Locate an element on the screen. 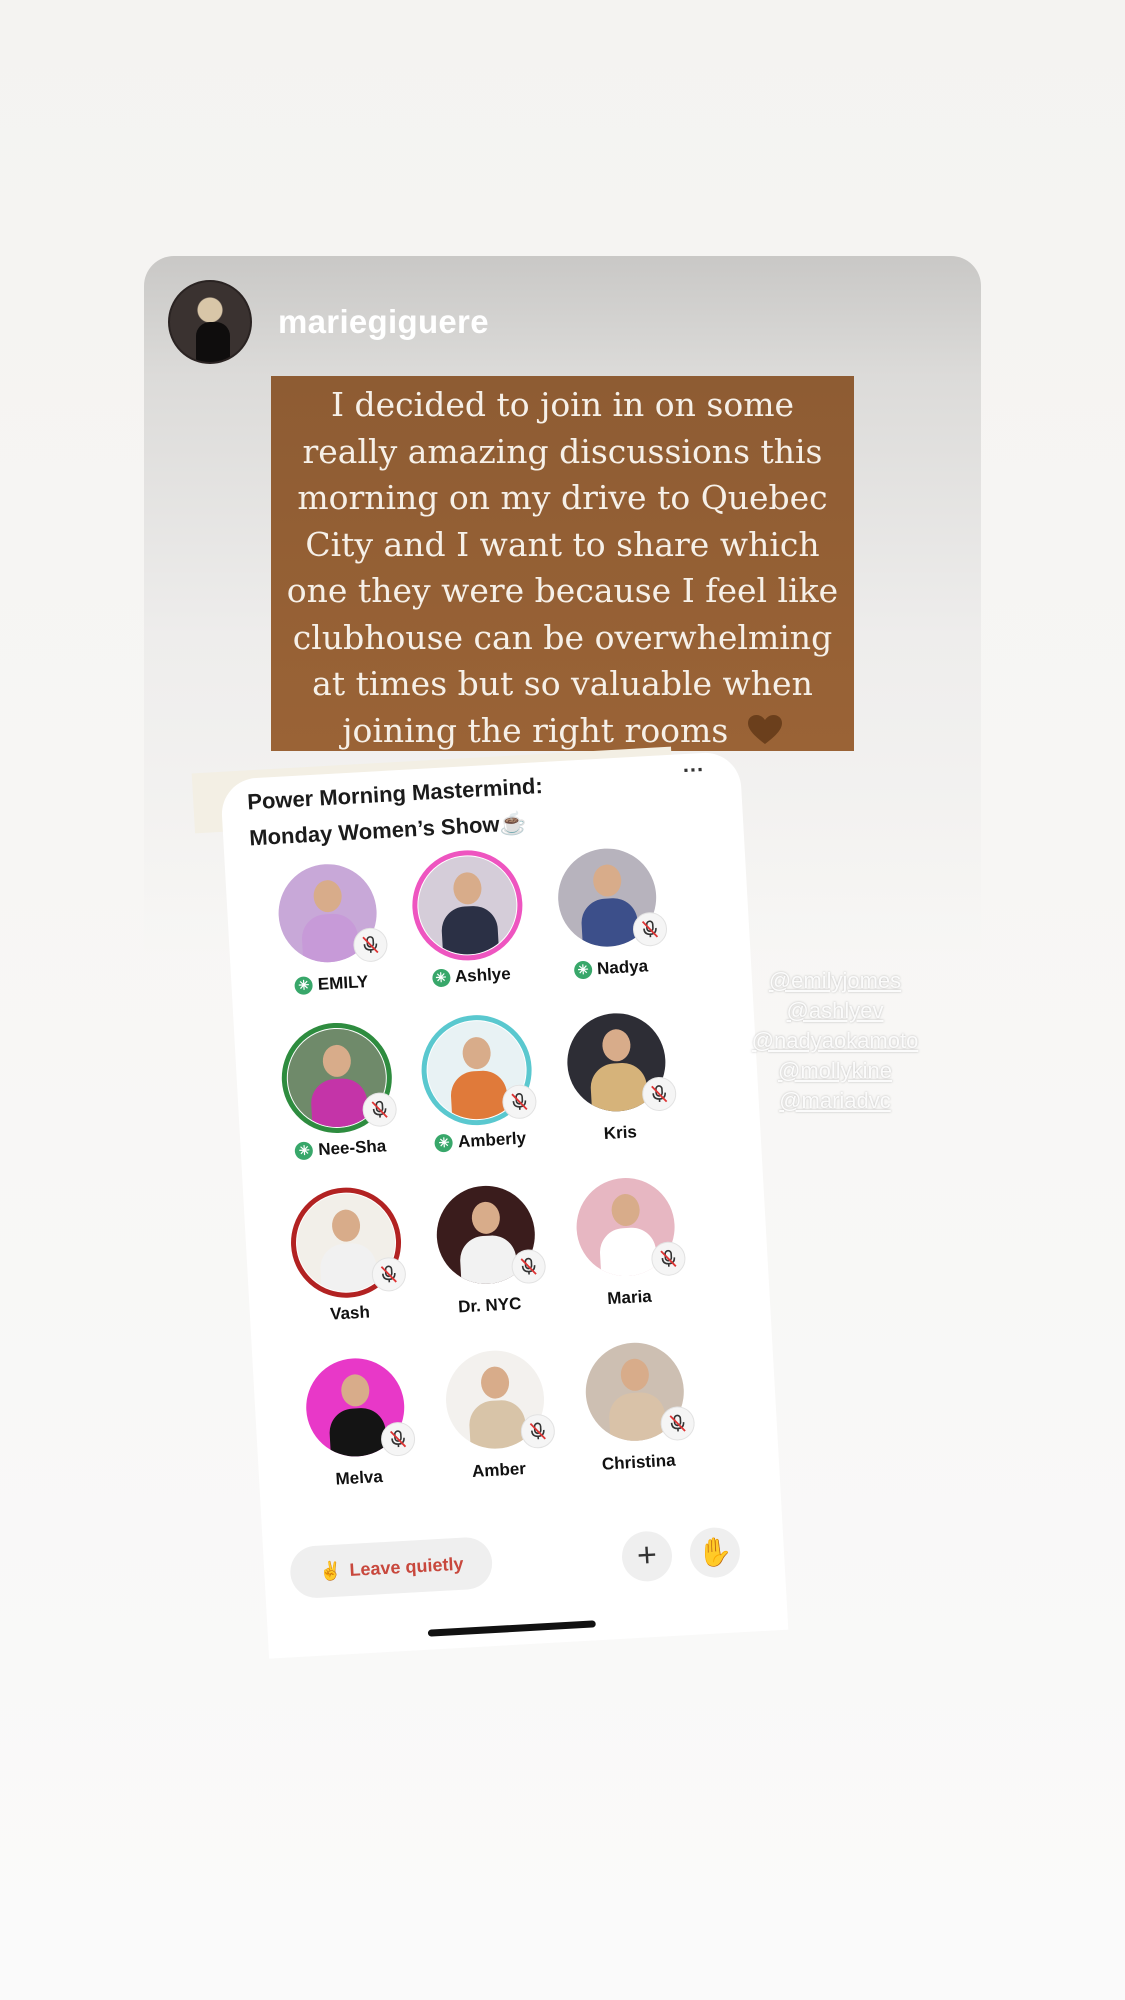  raise-hand-icon: ✋ is located at coordinates (715, 1552).